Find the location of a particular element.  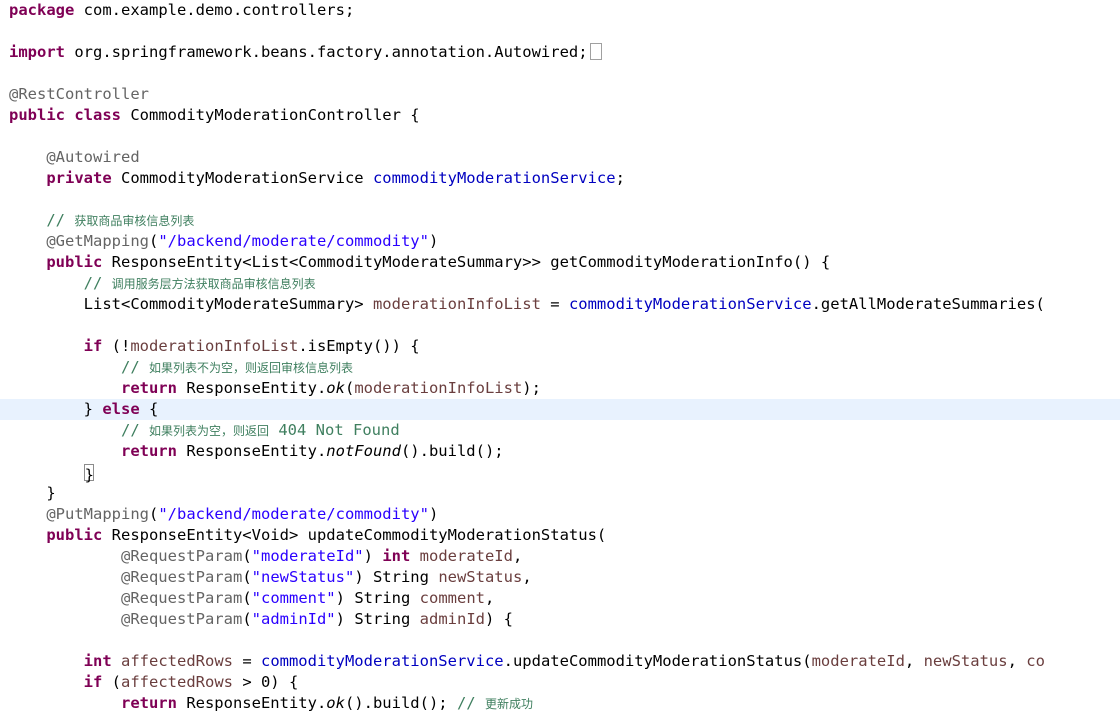

method-call: .isEmpty()) { is located at coordinates (359, 346).